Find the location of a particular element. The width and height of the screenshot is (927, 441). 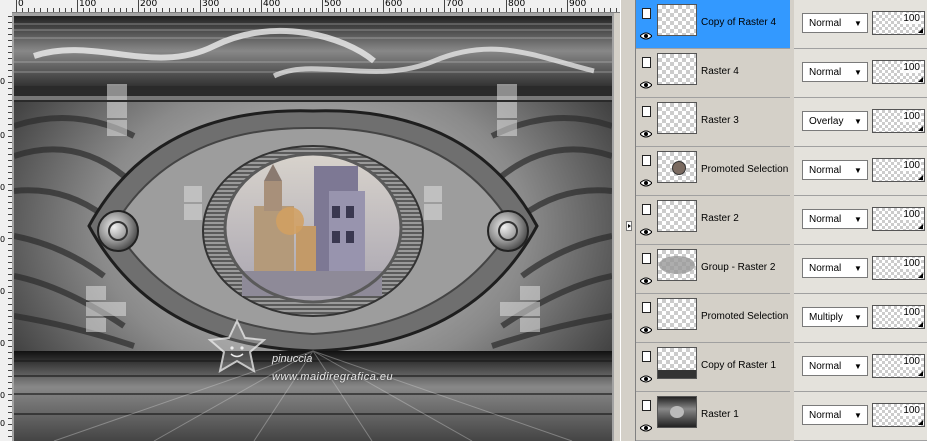

layer-info: Raster 1 is located at coordinates (713, 416).